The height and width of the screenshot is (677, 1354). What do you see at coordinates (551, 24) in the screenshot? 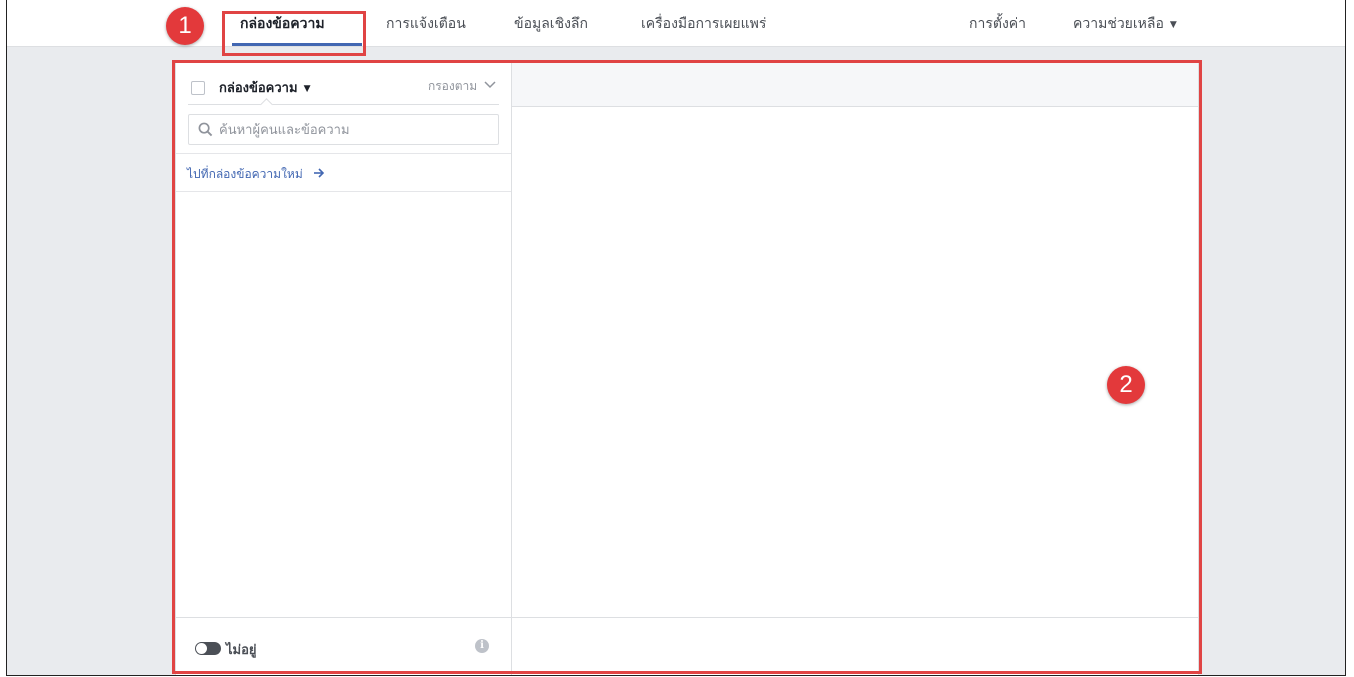
I see `tab-insights: ข้อมูลเชิงลึก` at bounding box center [551, 24].